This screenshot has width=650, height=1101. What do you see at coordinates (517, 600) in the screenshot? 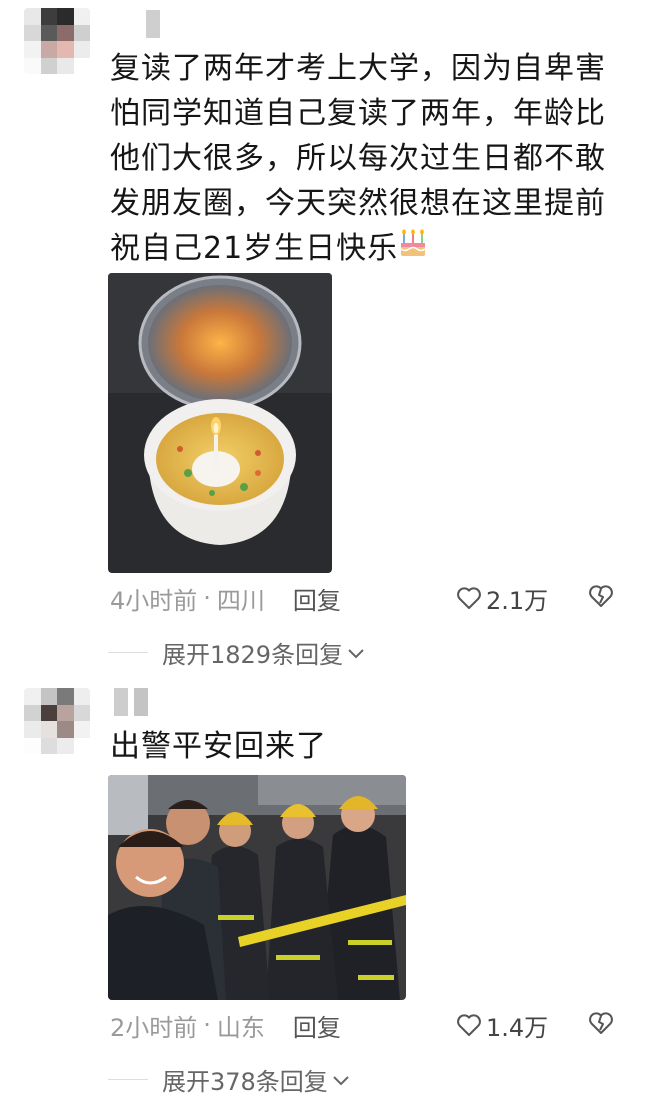
I see `like-count: 2.1万` at bounding box center [517, 600].